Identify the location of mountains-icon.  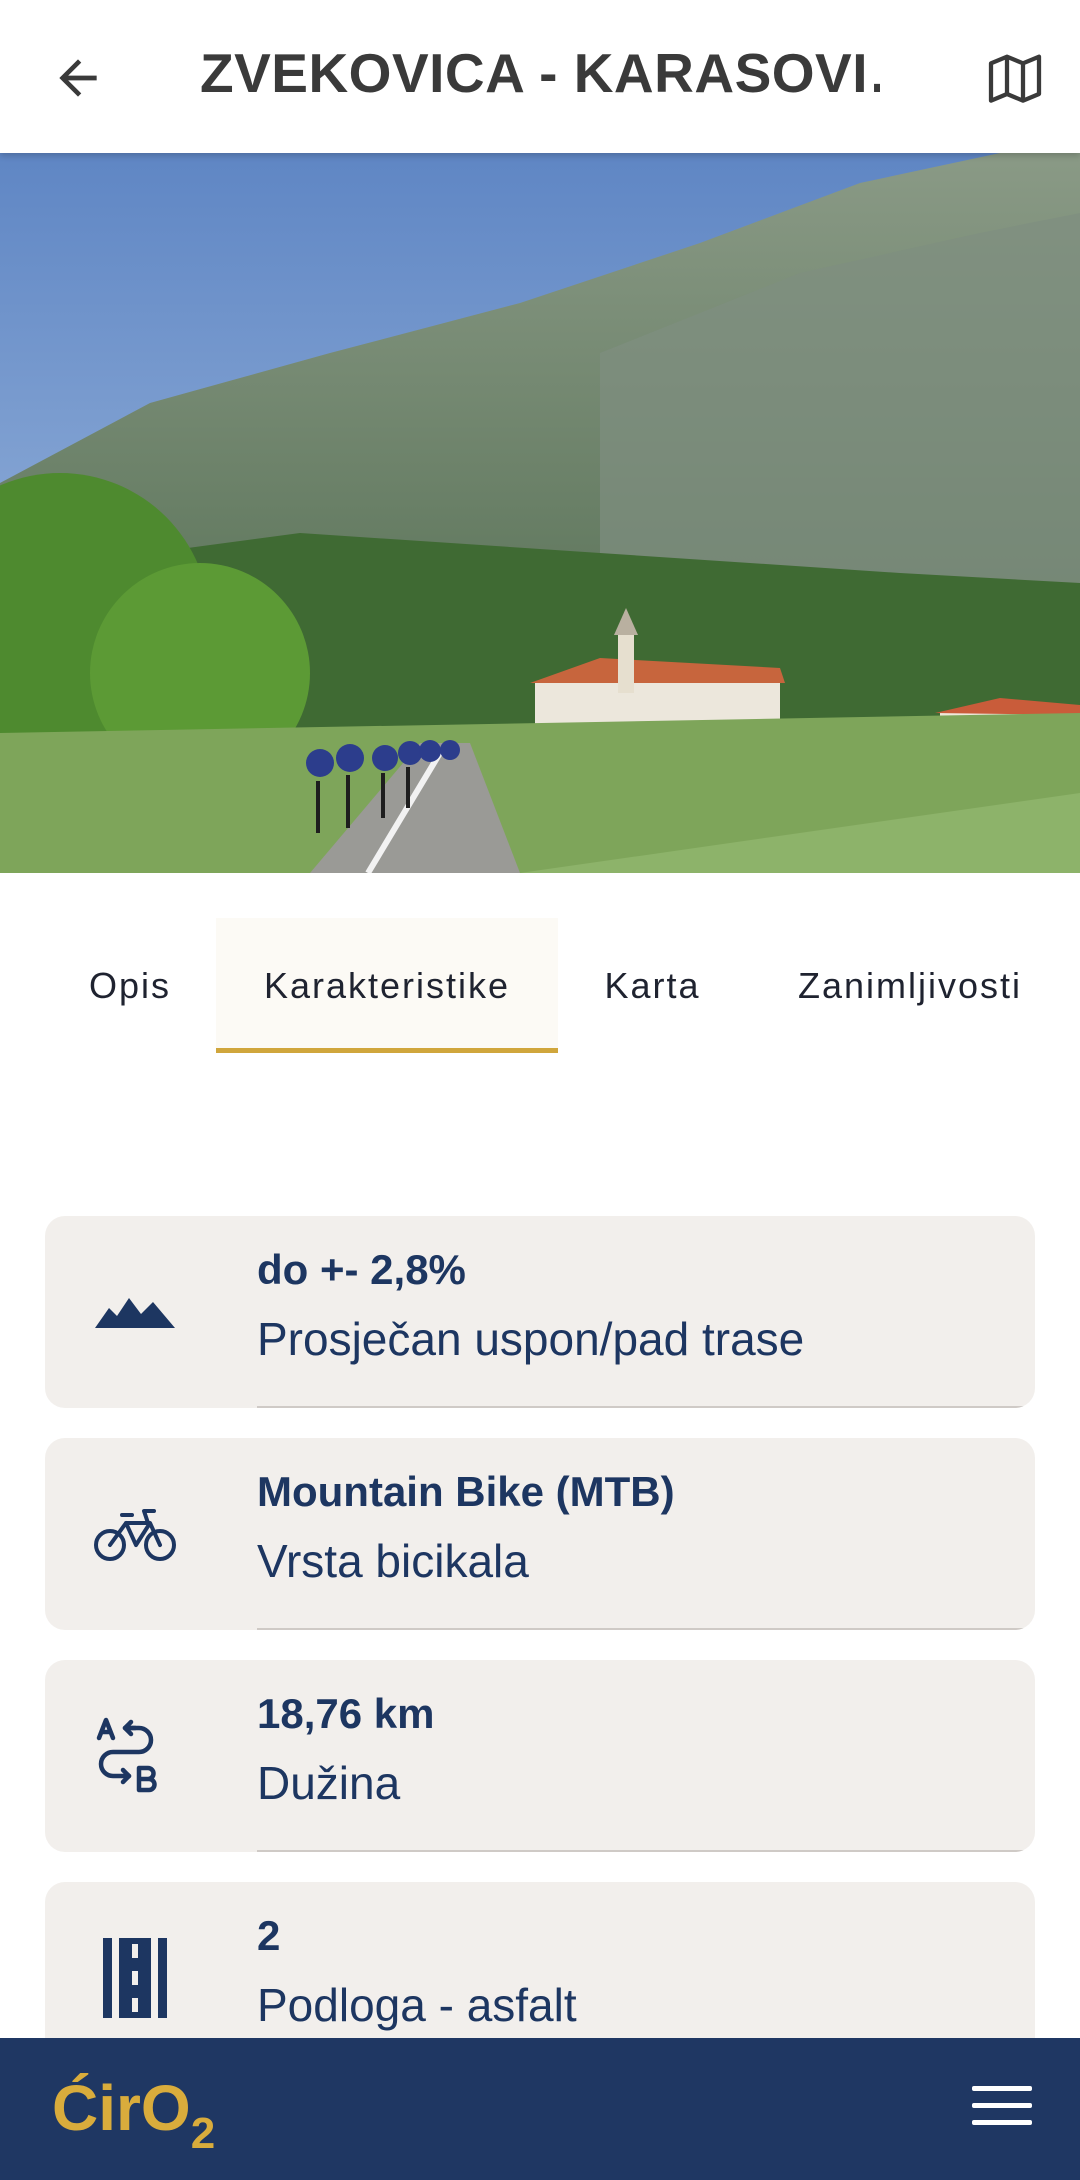
(135, 1312).